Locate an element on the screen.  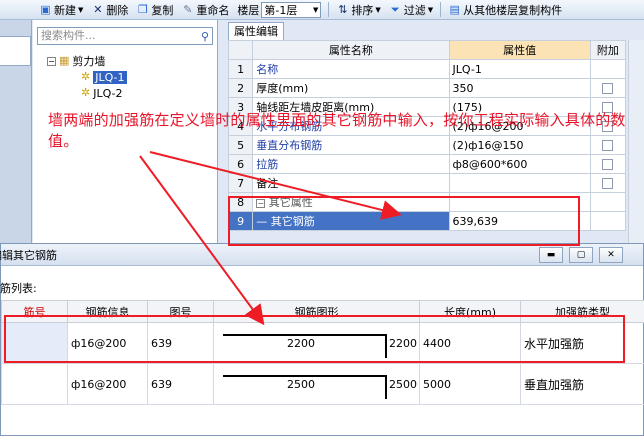
arrow-to-properties is located at coordinates (275, 185).